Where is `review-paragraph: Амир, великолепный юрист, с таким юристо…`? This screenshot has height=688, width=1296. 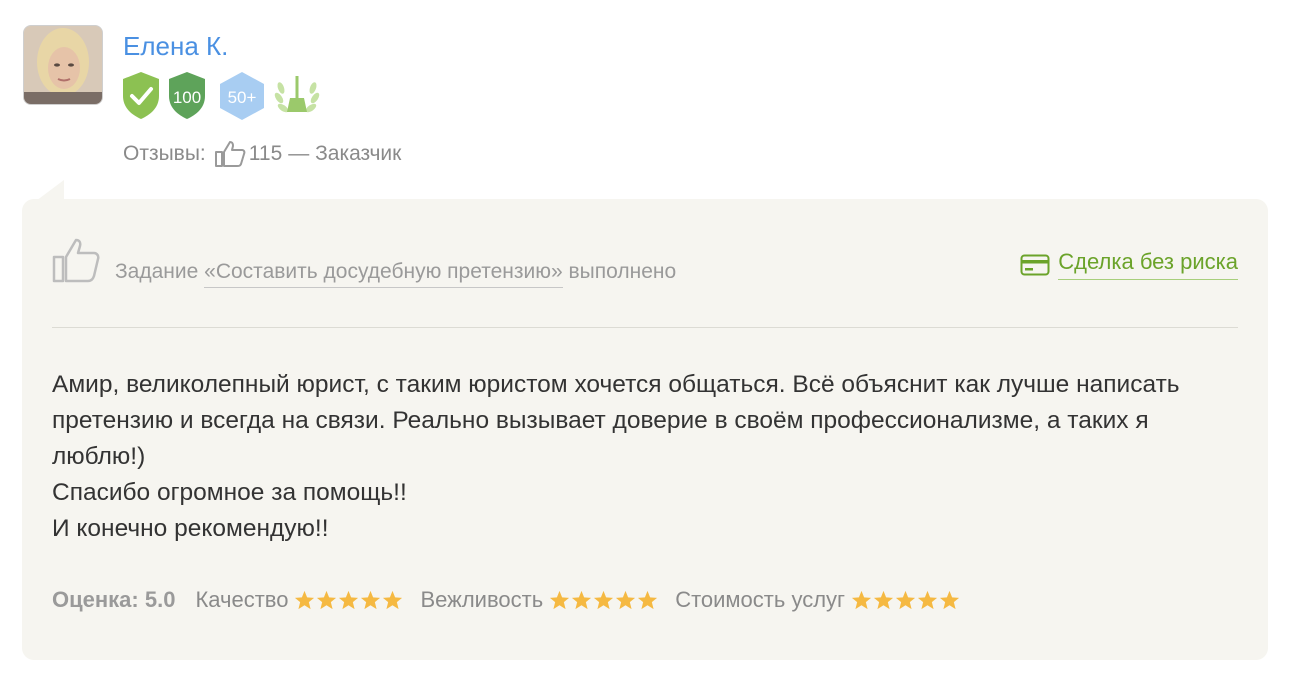
review-paragraph: Амир, великолепный юрист, с таким юристо… is located at coordinates (616, 420).